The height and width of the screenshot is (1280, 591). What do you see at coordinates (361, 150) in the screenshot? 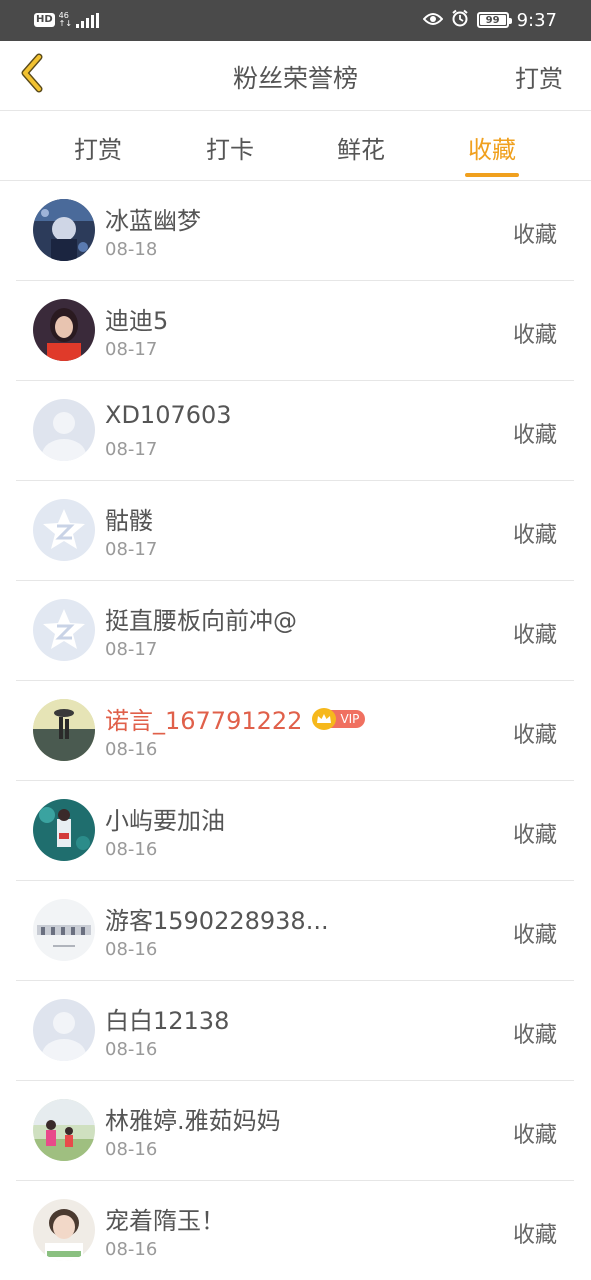
I see `tab-label: 鲜花` at bounding box center [361, 150].